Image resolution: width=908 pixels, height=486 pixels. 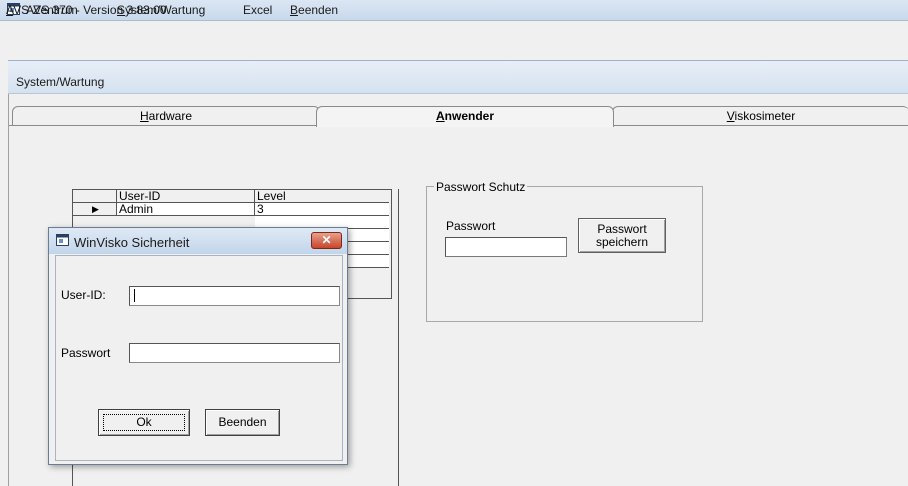 I want to click on menu-label: eenden, so click(x=318, y=10).